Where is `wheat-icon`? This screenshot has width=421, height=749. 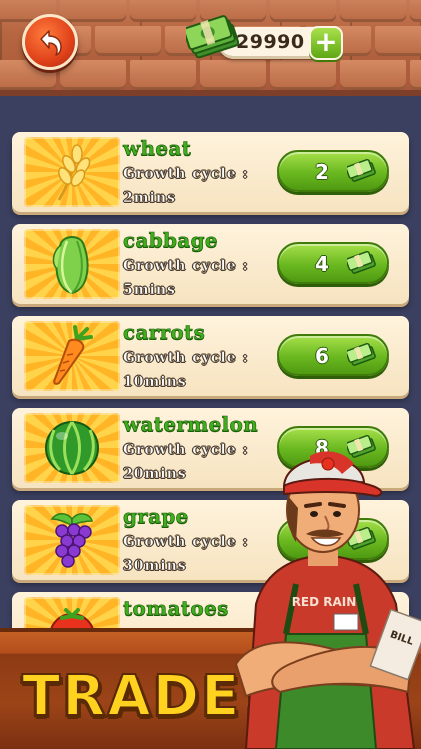 wheat-icon is located at coordinates (74, 172).